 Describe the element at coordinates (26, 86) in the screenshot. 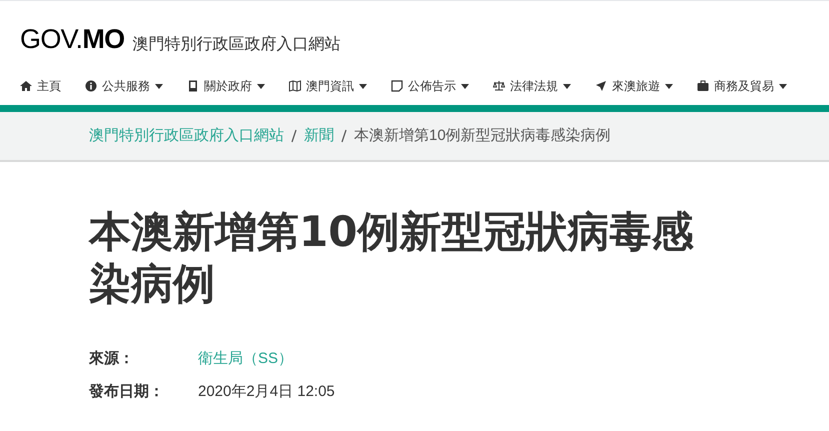

I see `home-icon` at that location.